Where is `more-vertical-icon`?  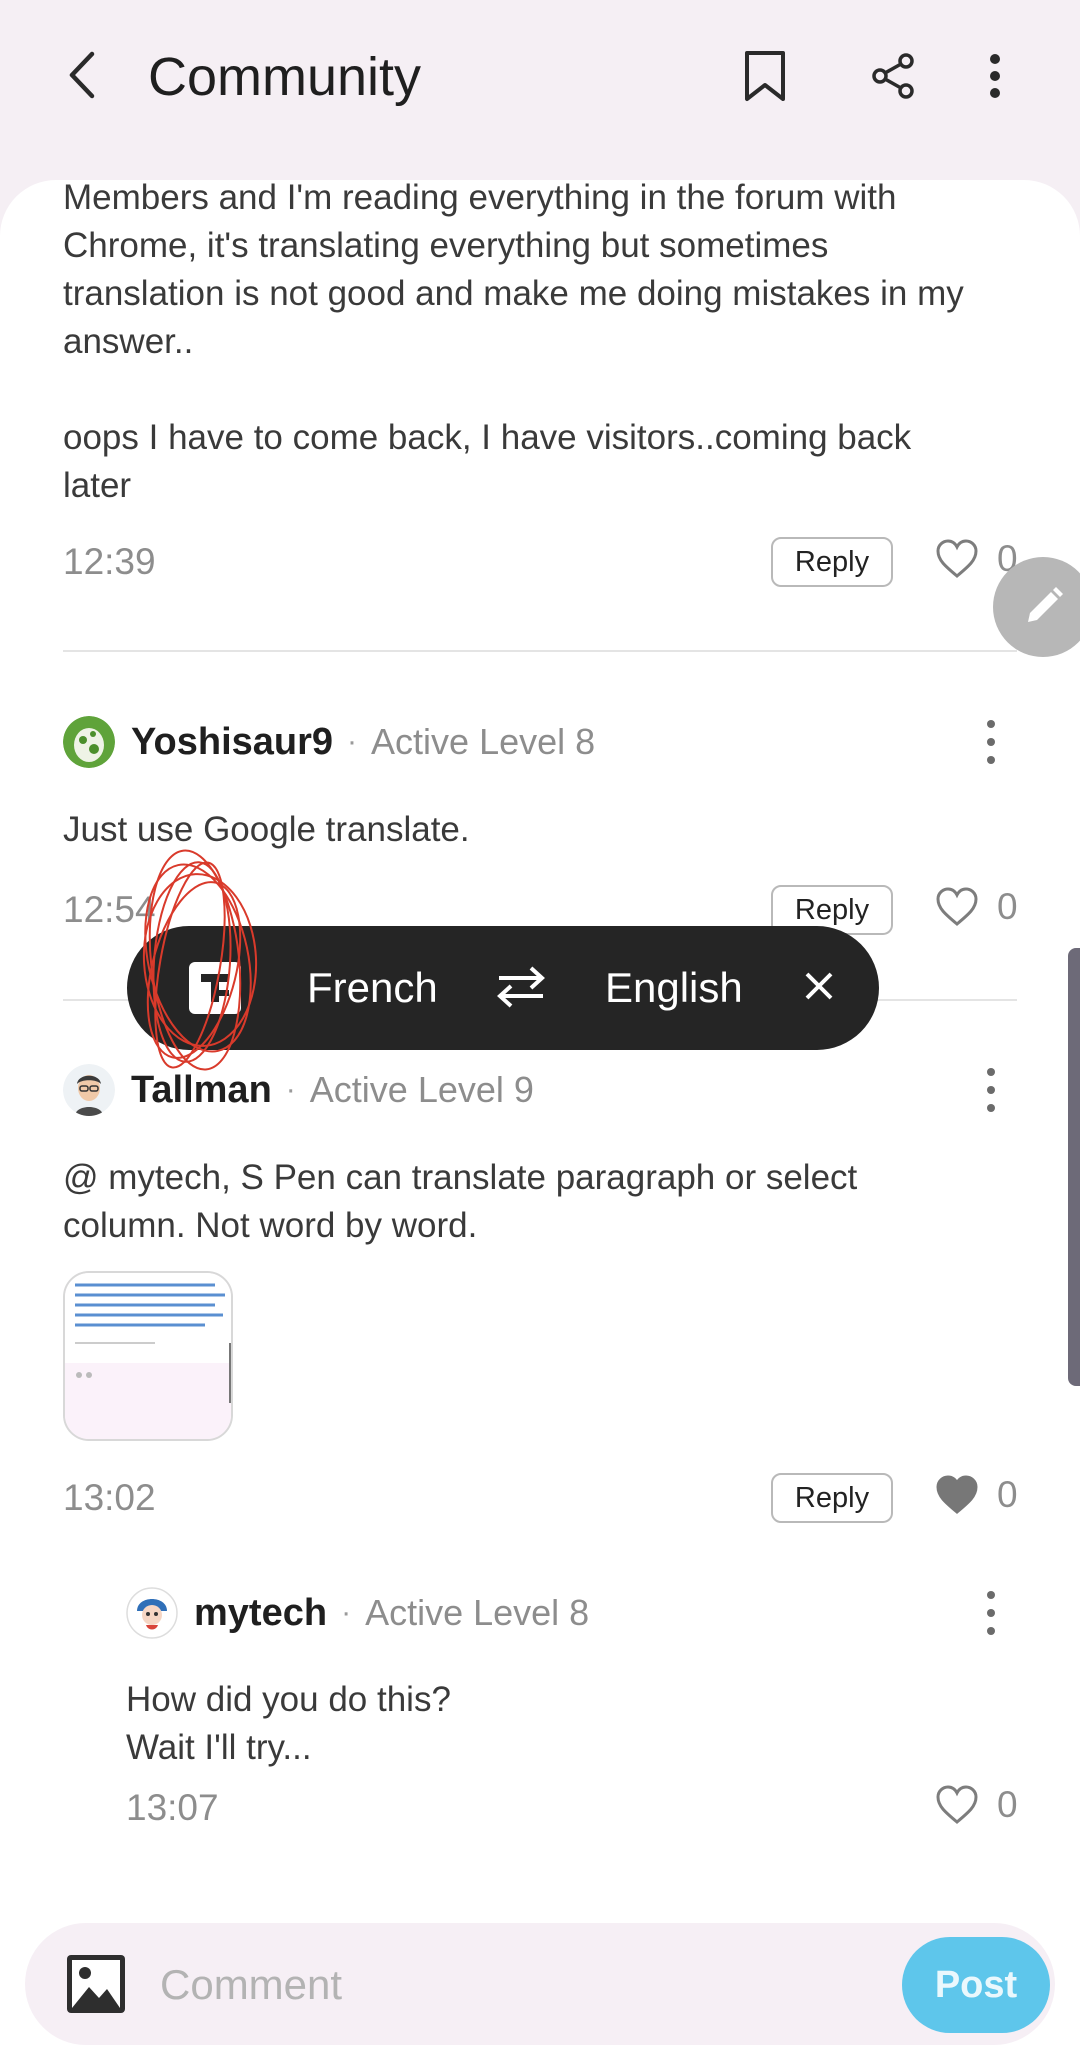 more-vertical-icon is located at coordinates (995, 76).